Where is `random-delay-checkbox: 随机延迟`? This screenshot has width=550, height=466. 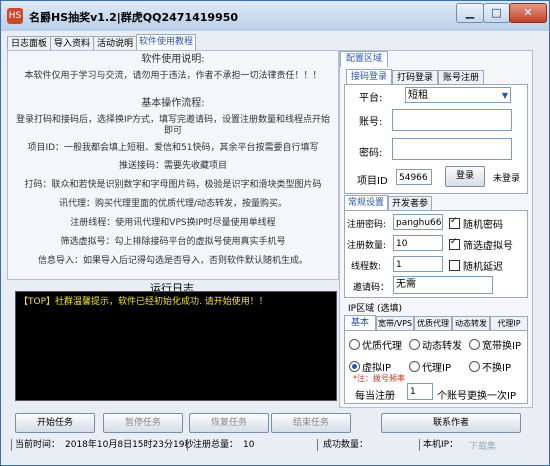 random-delay-checkbox: 随机延迟 is located at coordinates (476, 265).